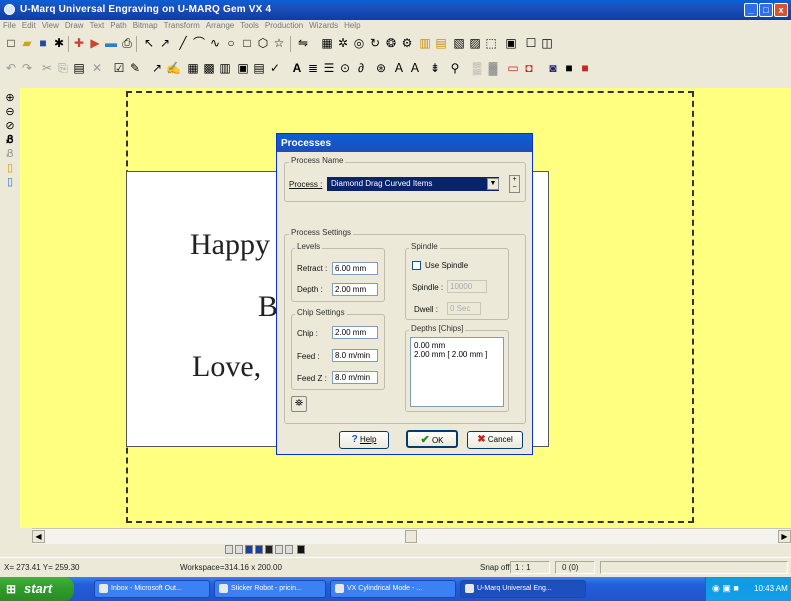 This screenshot has height=601, width=791. What do you see at coordinates (391, 43) in the screenshot?
I see `fill-icon: ❂` at bounding box center [391, 43].